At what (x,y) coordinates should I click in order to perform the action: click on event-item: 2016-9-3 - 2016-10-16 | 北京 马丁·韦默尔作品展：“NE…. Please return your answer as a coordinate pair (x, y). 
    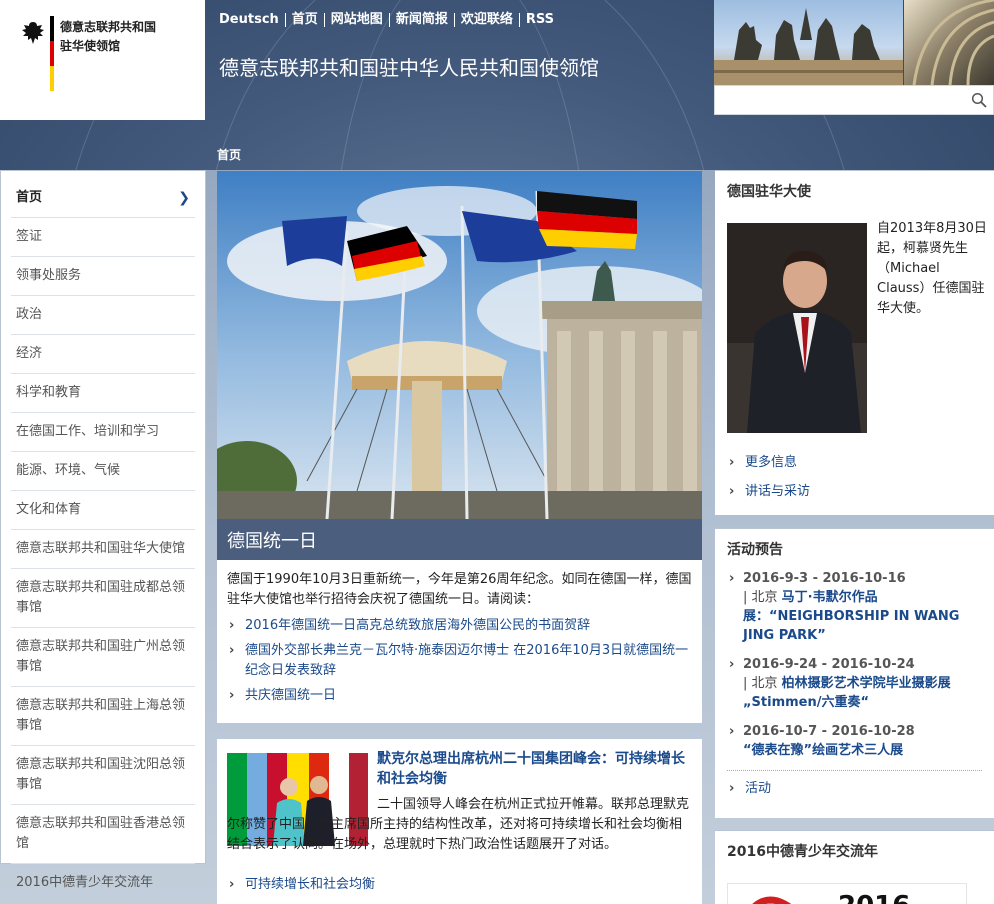
    Looking at the image, I should click on (854, 607).